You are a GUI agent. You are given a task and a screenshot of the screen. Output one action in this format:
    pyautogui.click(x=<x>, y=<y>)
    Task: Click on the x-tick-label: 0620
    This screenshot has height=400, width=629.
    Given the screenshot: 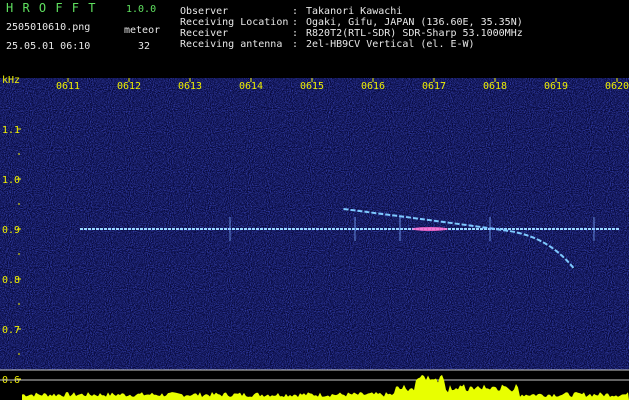 What is the action you would take?
    pyautogui.click(x=617, y=86)
    